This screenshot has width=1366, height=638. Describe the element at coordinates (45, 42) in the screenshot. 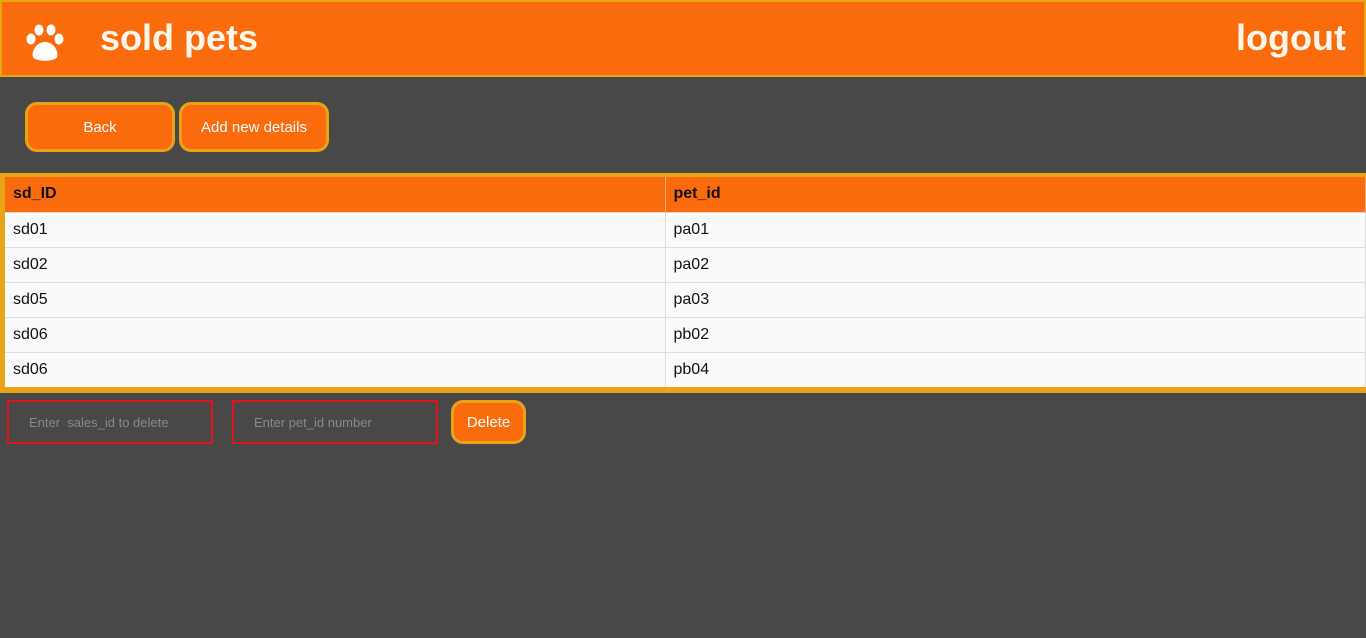

I see `paw-icon` at that location.